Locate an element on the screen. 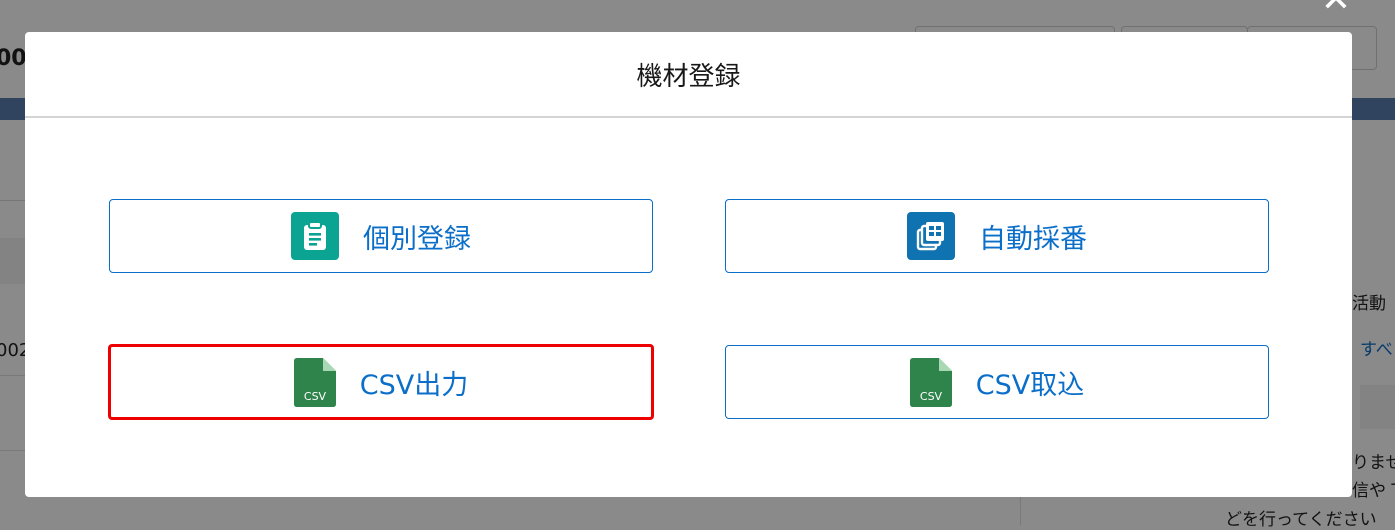 This screenshot has height=530, width=1395. modal-title: 機材登録 is located at coordinates (688, 76).